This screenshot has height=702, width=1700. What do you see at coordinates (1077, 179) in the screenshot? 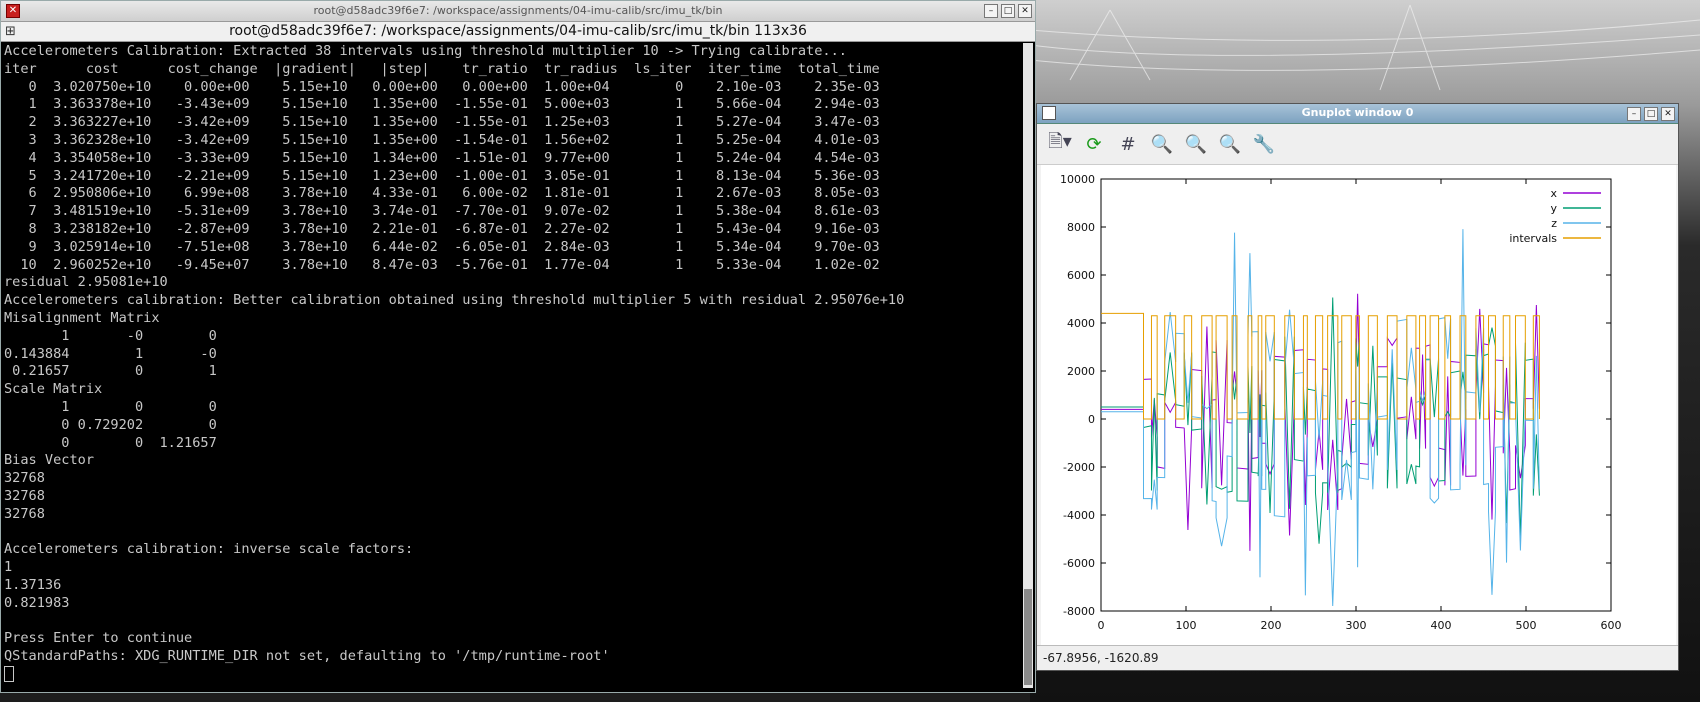
I see `y-tick-label: 10000` at bounding box center [1077, 179].